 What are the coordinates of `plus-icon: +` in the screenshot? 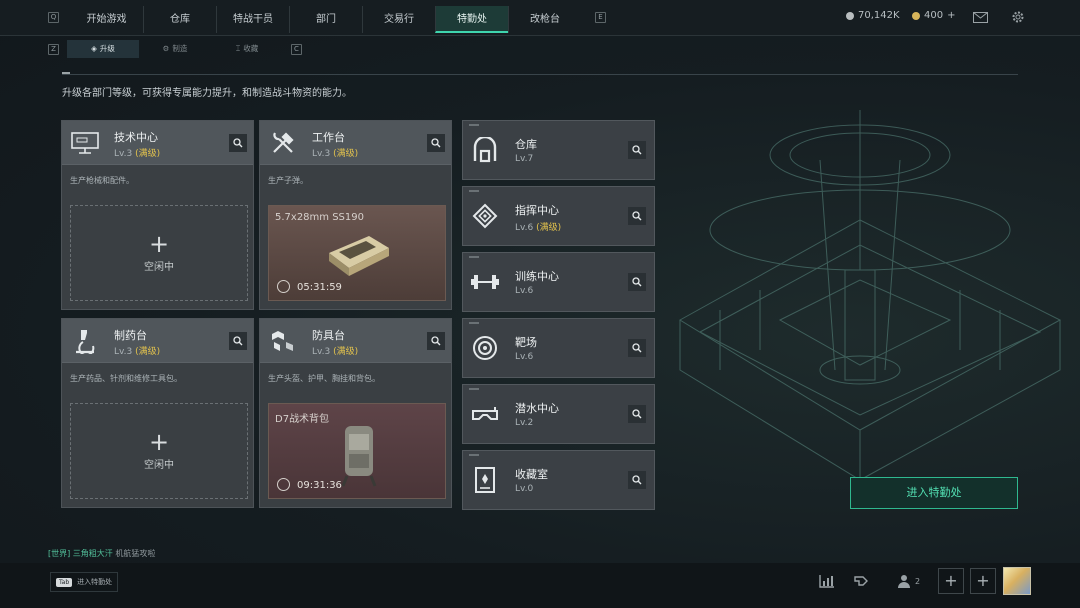 It's located at (159, 243).